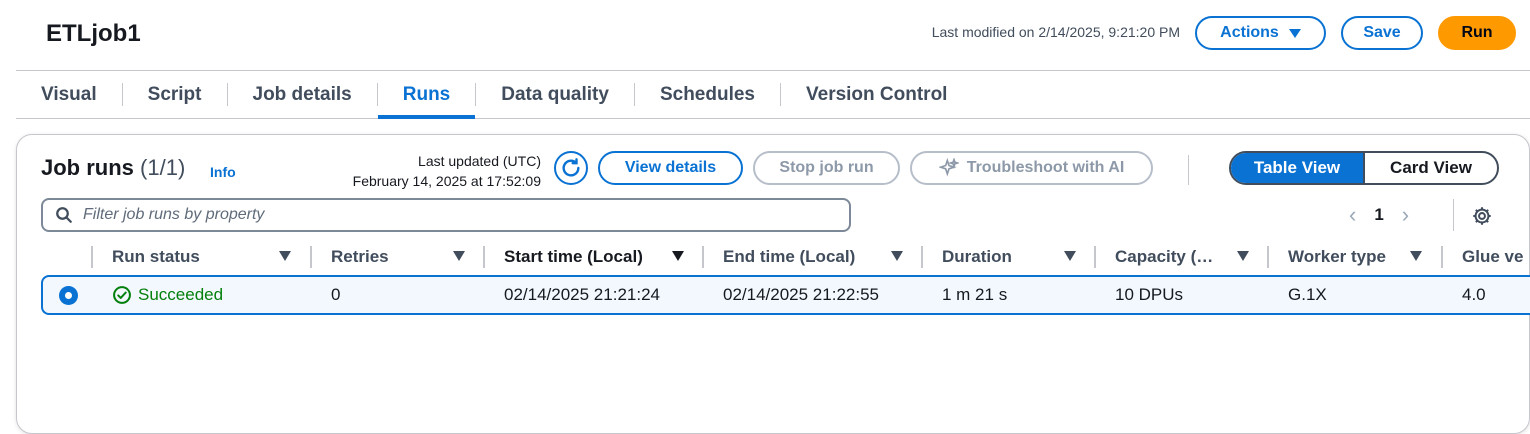 The image size is (1530, 434). I want to click on table-view-toggle: Table View, so click(1297, 168).